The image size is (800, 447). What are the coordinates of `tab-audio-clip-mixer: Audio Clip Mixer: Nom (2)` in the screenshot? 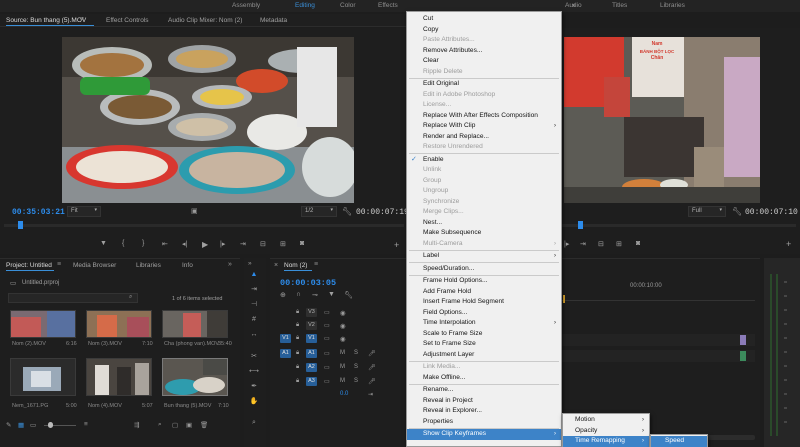 It's located at (205, 20).